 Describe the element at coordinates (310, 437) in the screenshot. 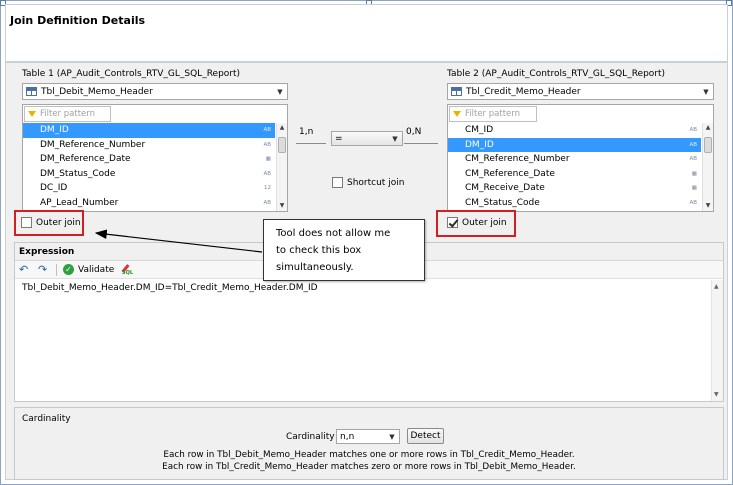

I see `cardinality-field-label: Cardinality` at that location.